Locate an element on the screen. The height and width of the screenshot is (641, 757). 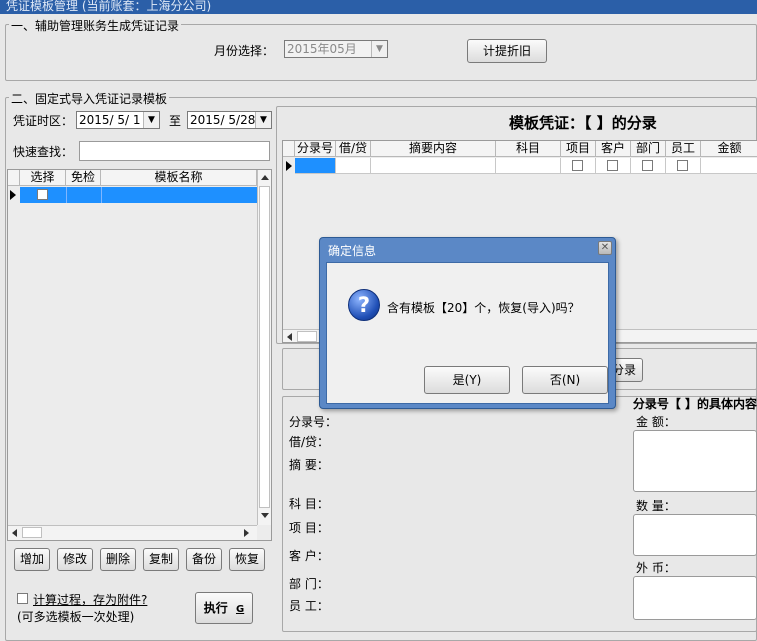
amount-cell is located at coordinates (729, 166).